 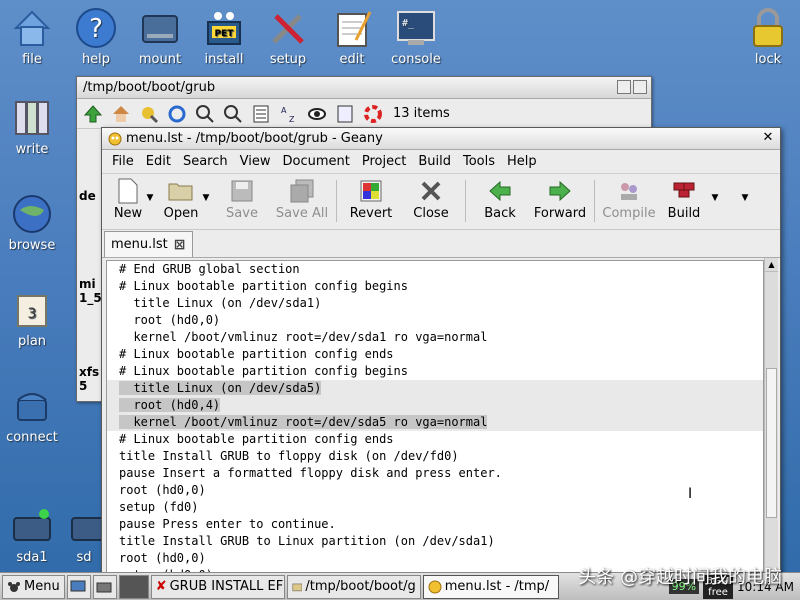 I want to click on close-window-button: ✕, so click(x=768, y=139).